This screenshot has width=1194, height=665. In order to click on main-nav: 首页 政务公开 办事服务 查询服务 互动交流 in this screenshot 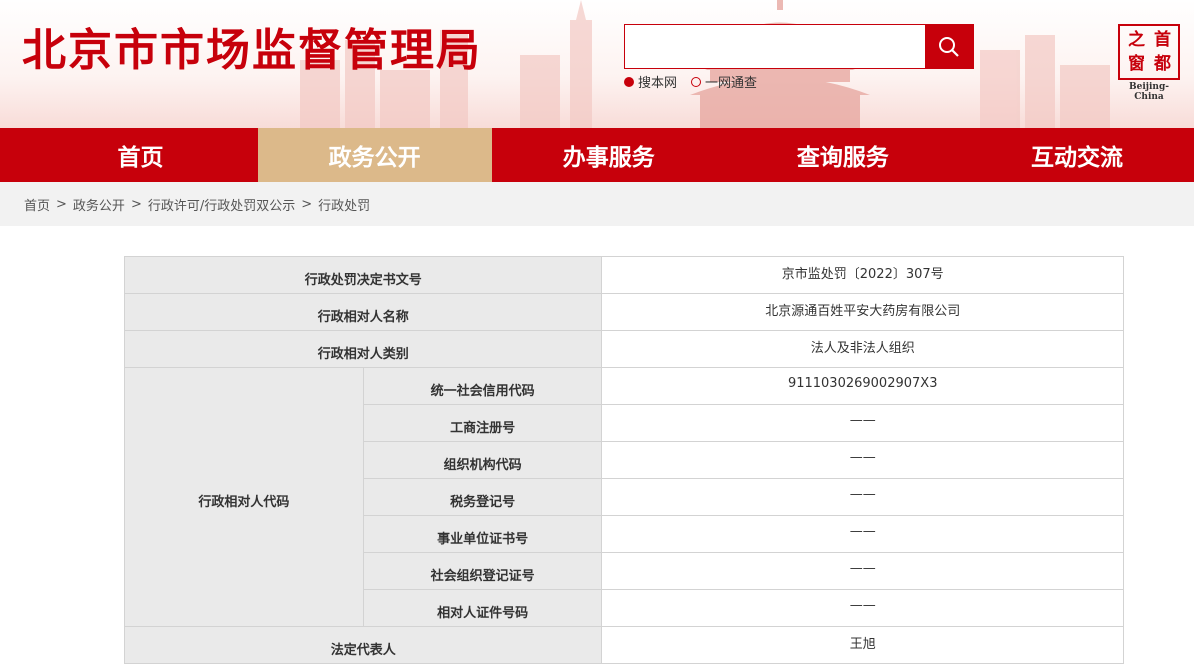, I will do `click(597, 155)`.